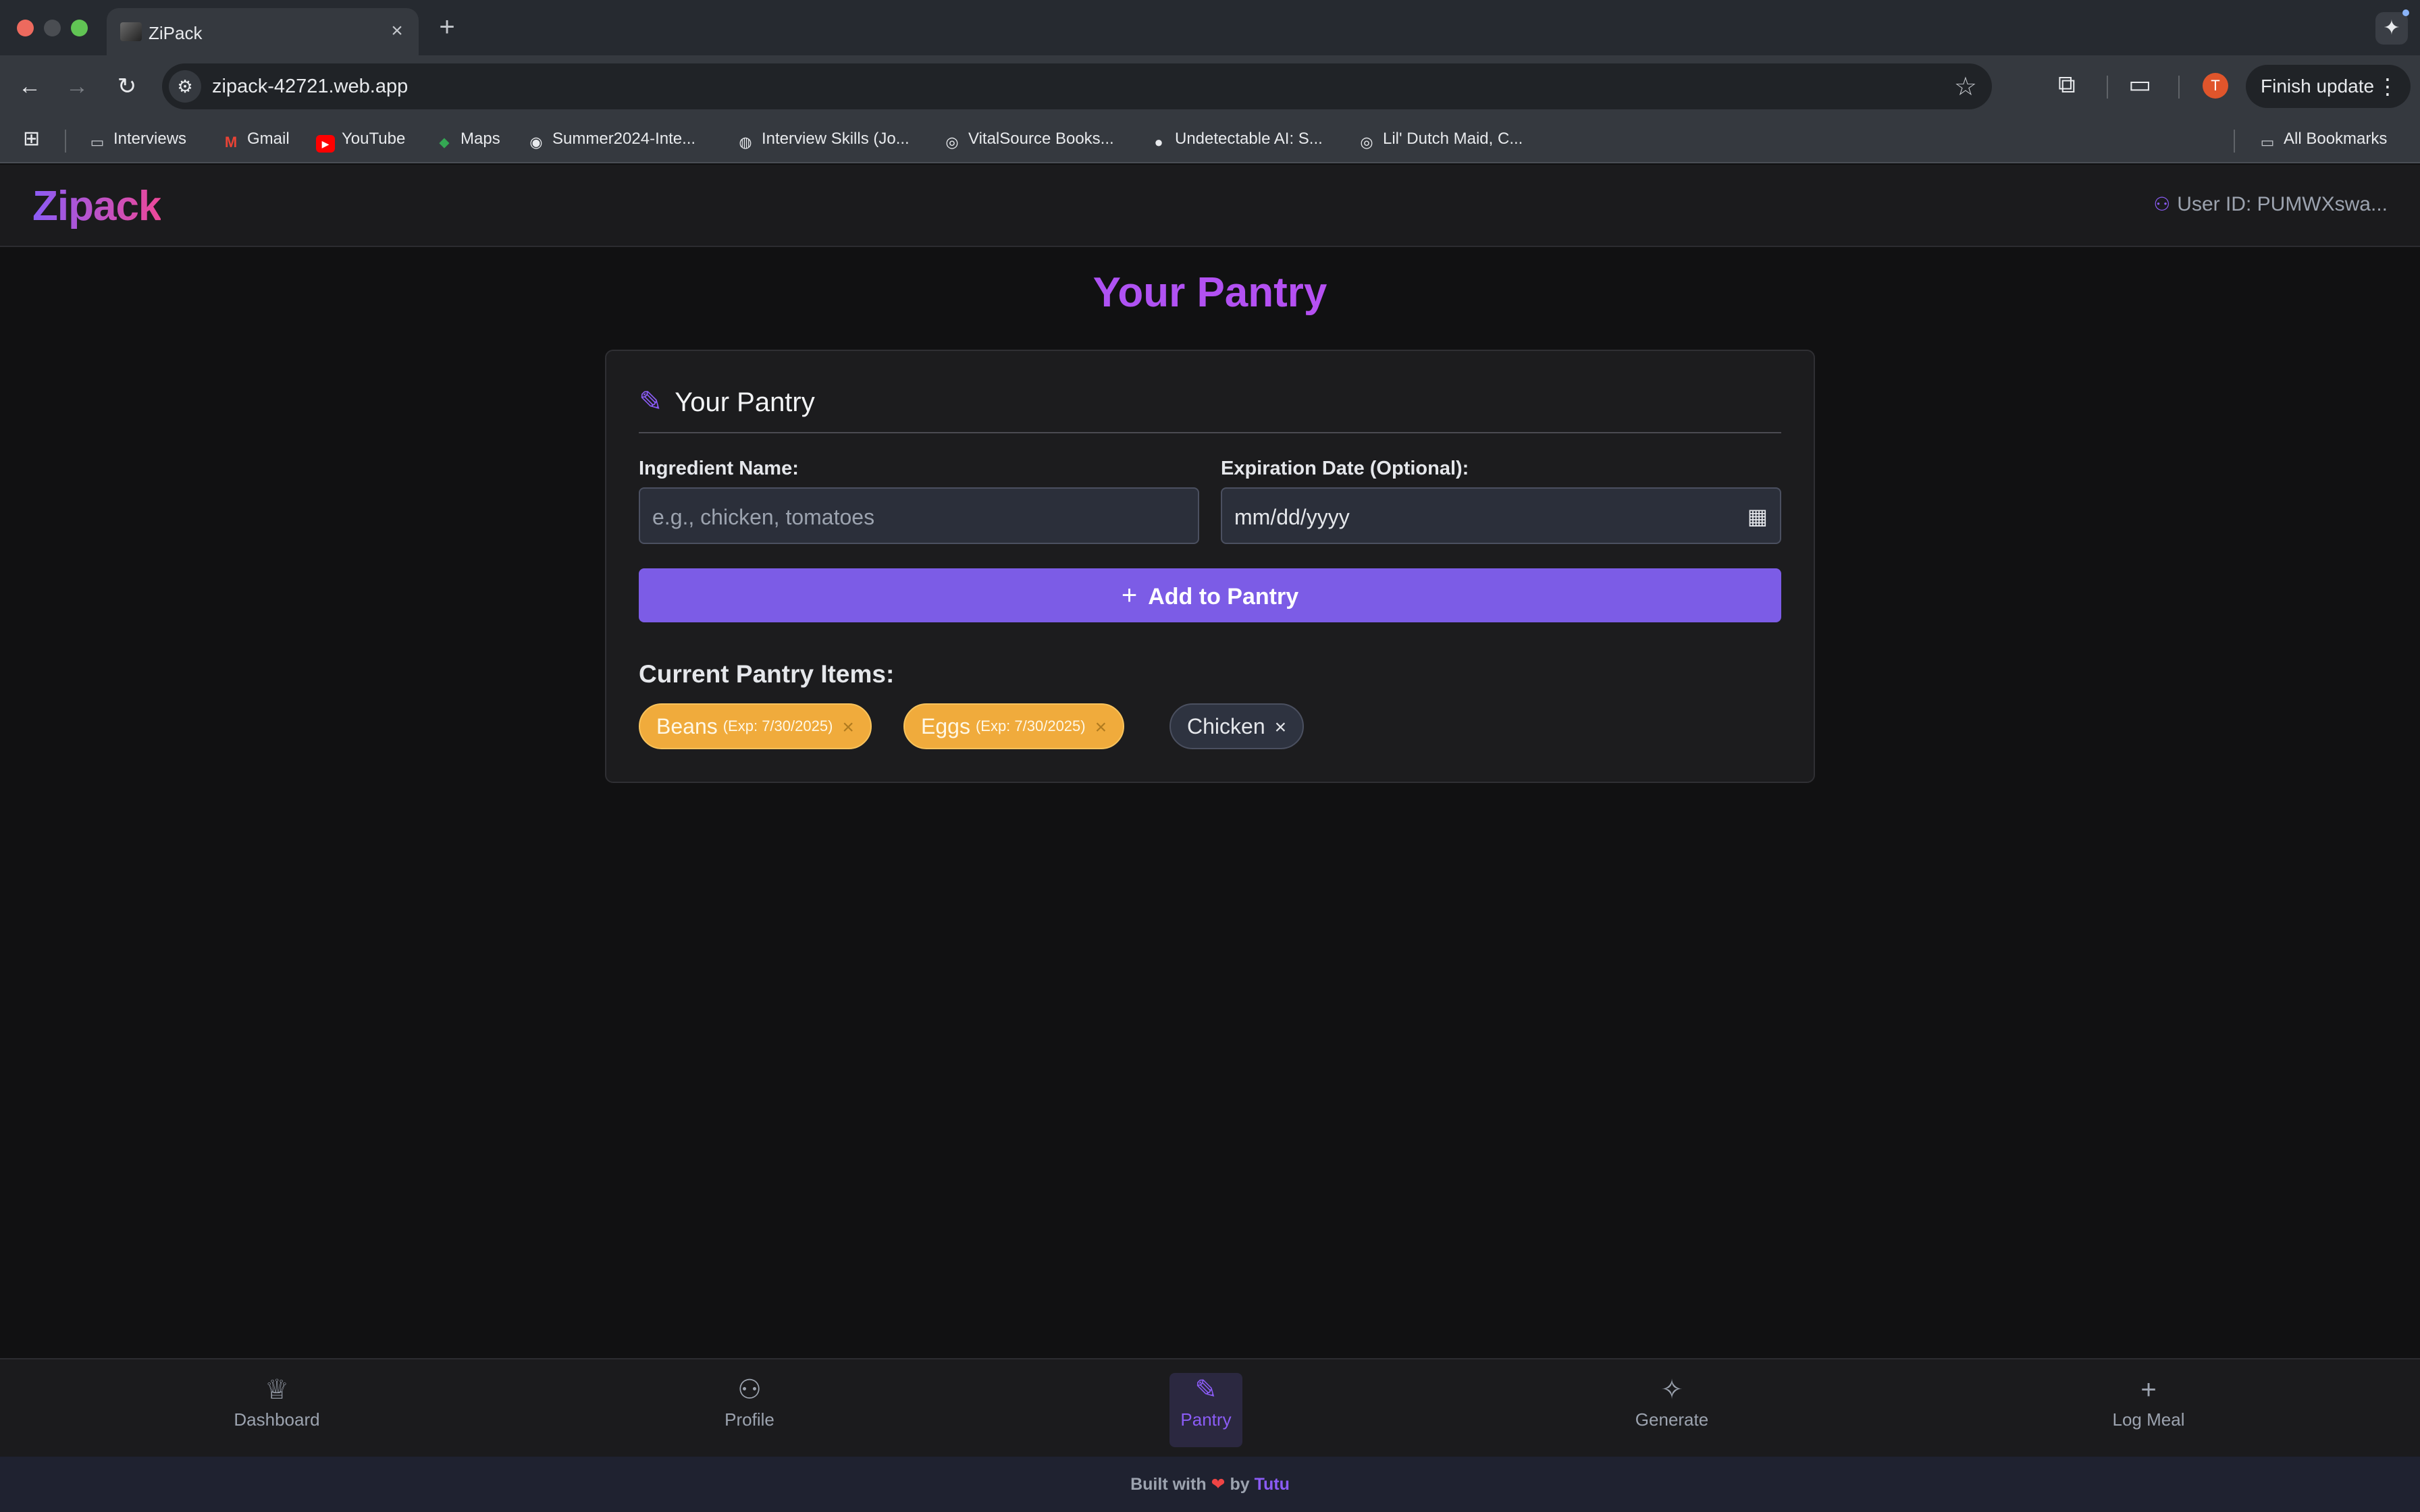 The image size is (2420, 1512). What do you see at coordinates (97, 142) in the screenshot?
I see `folder-icon: ▭` at bounding box center [97, 142].